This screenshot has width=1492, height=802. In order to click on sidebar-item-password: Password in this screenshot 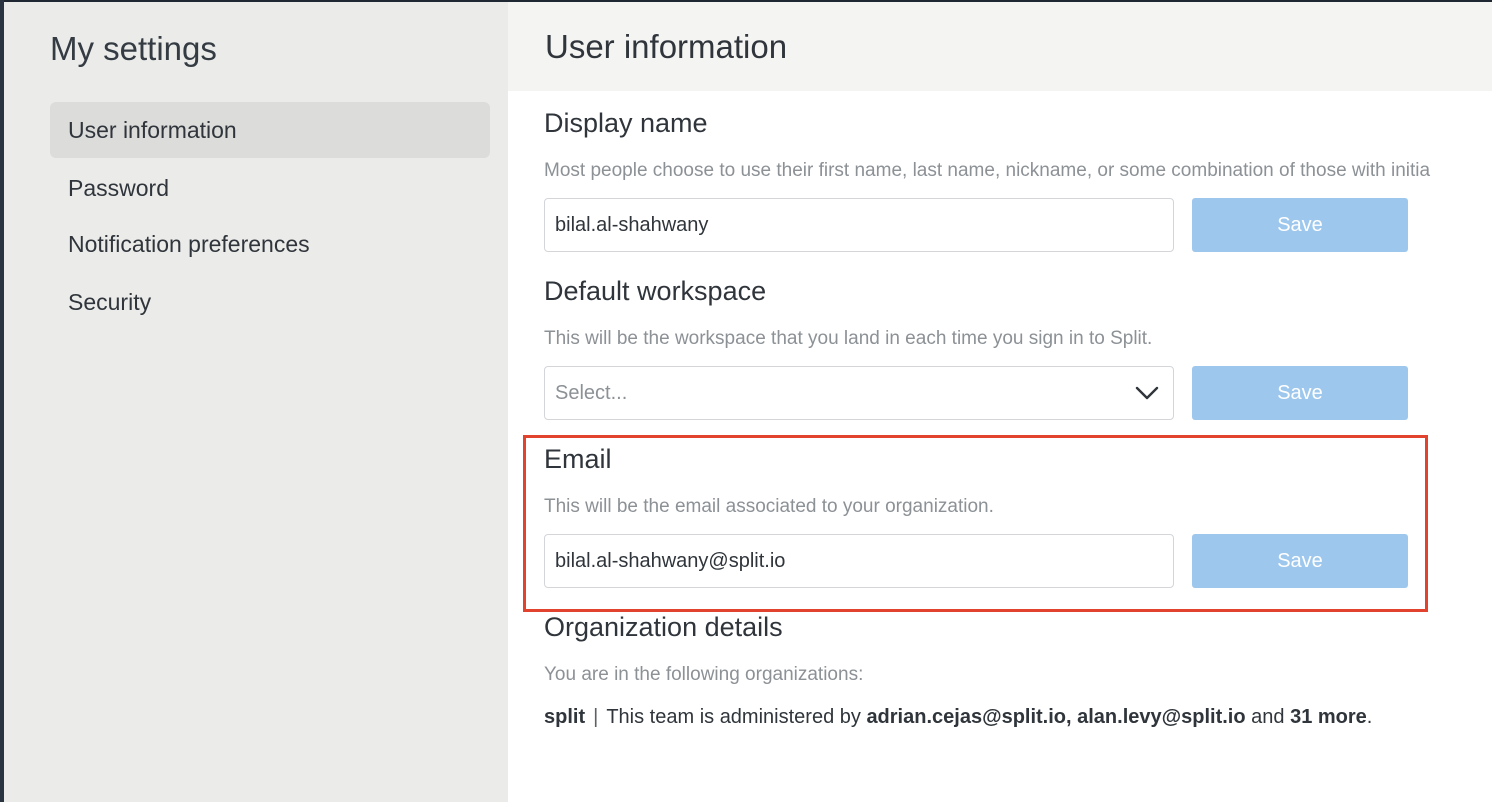, I will do `click(270, 188)`.